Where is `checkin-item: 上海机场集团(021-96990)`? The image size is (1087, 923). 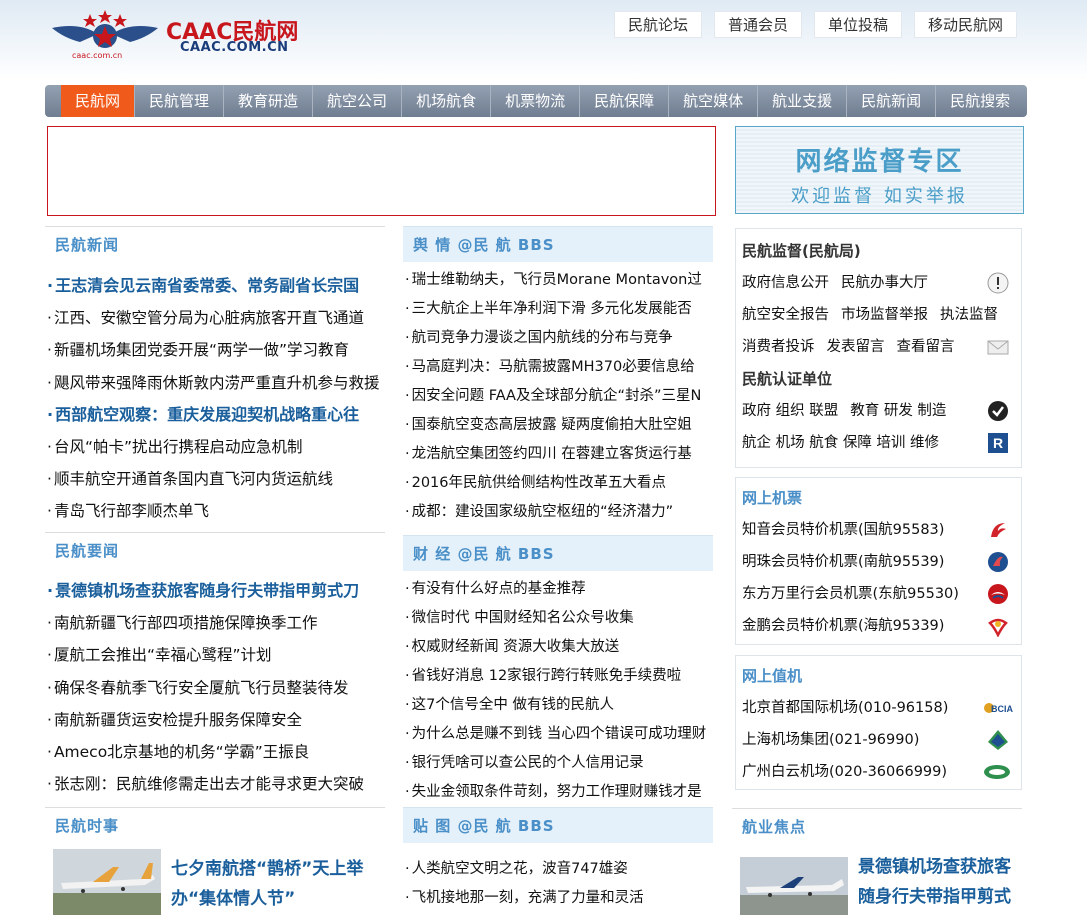
checkin-item: 上海机场集团(021-96990) is located at coordinates (878, 740).